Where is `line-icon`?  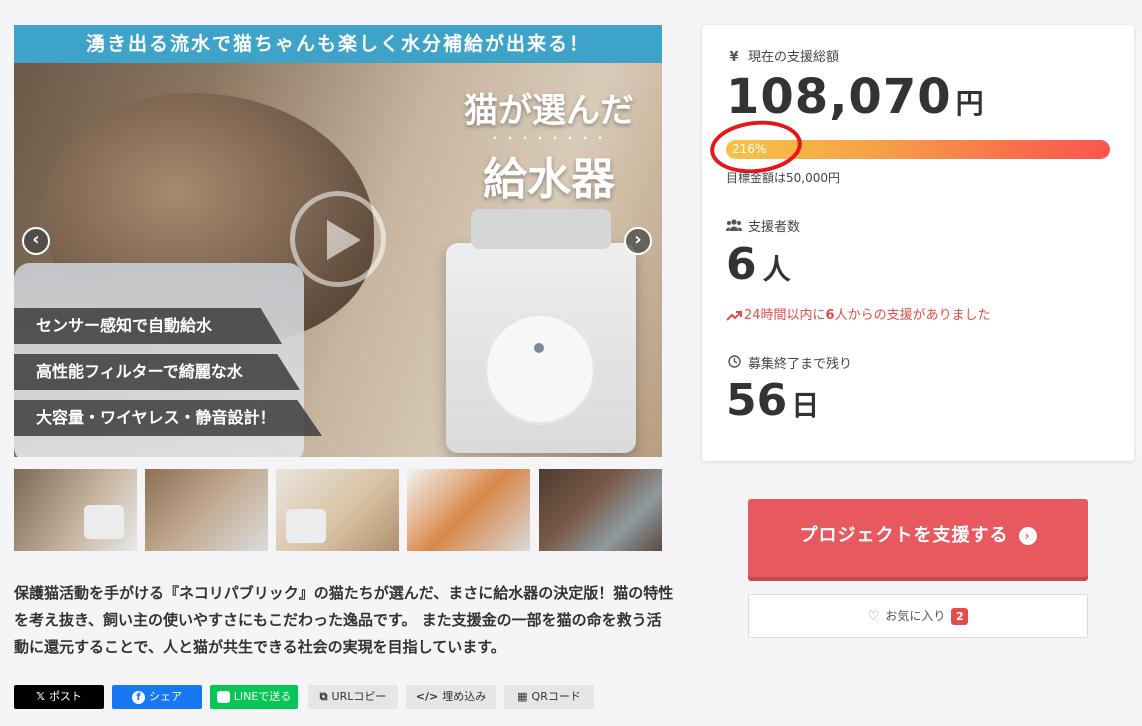
line-icon is located at coordinates (223, 697).